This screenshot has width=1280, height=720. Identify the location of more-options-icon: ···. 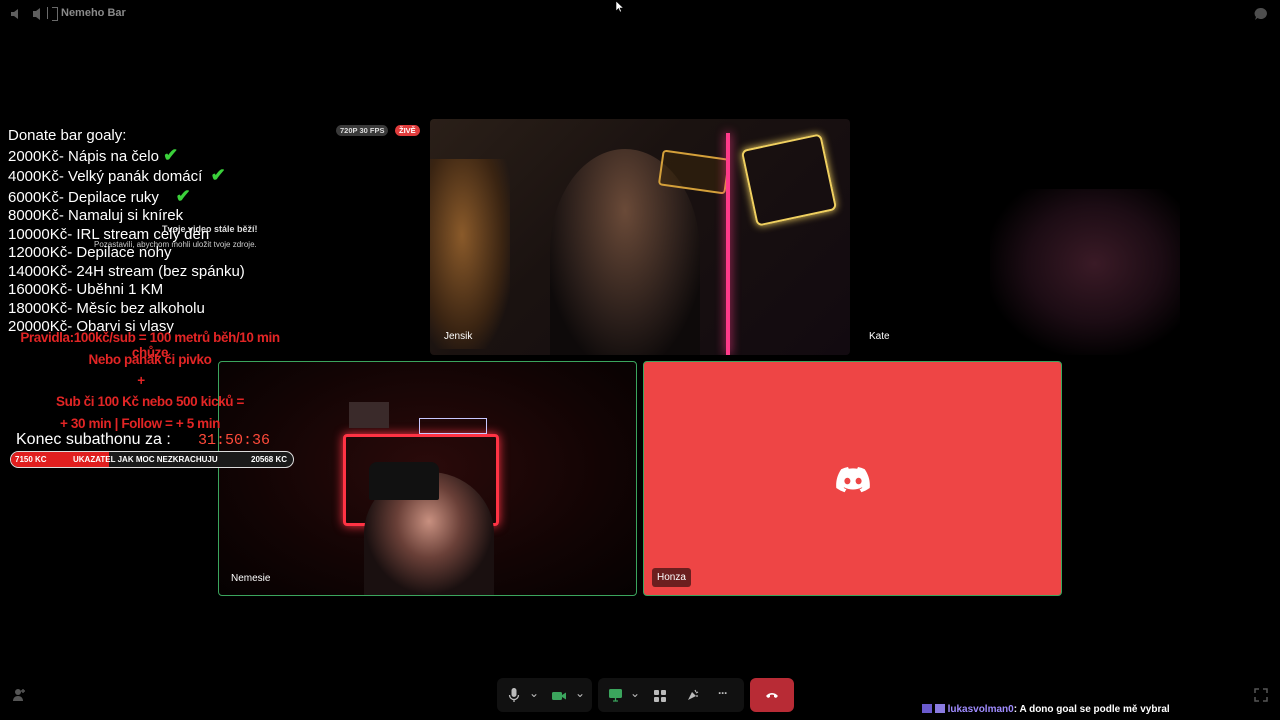
(723, 693).